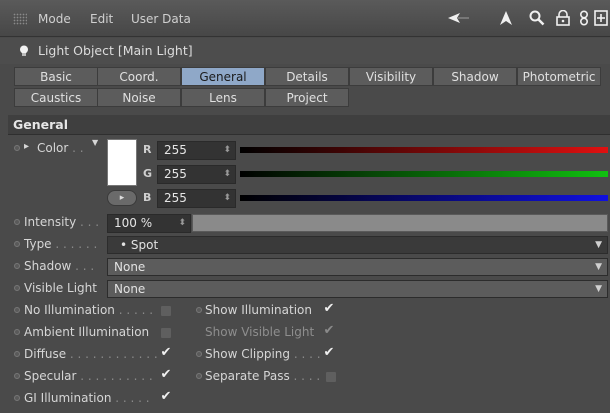  I want to click on search-icon, so click(537, 19).